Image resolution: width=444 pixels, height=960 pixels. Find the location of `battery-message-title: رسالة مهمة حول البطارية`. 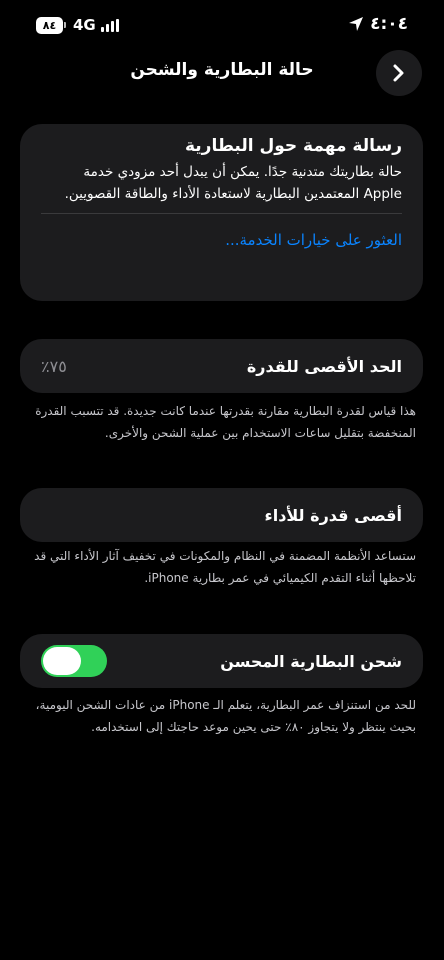

battery-message-title: رسالة مهمة حول البطارية is located at coordinates (293, 146).